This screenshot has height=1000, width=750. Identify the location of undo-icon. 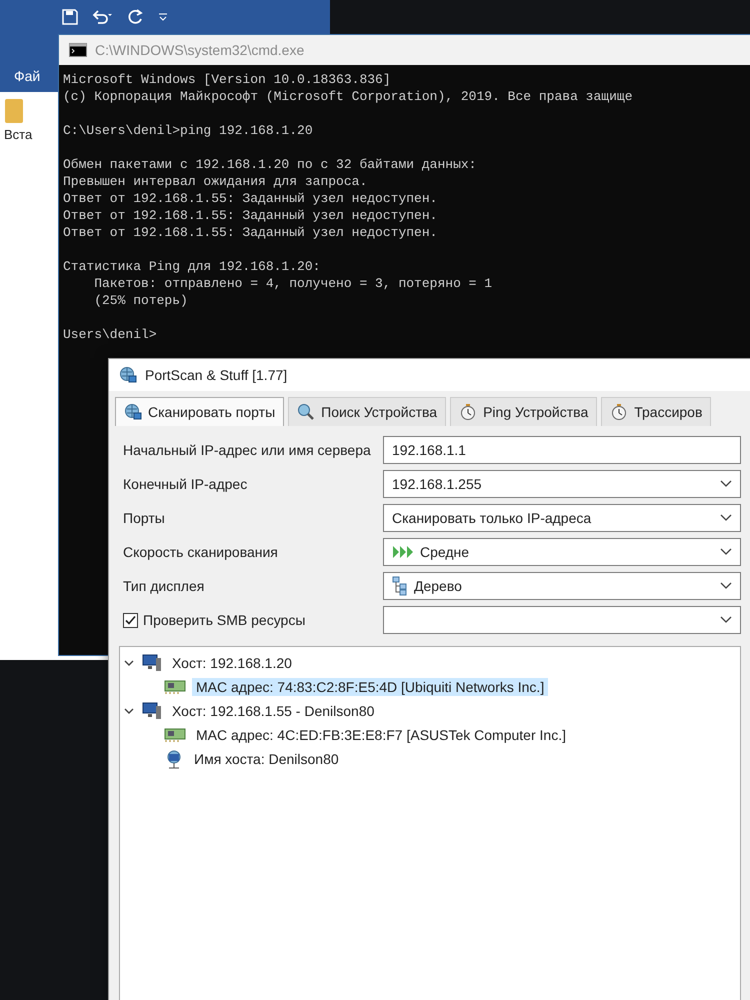
(103, 17).